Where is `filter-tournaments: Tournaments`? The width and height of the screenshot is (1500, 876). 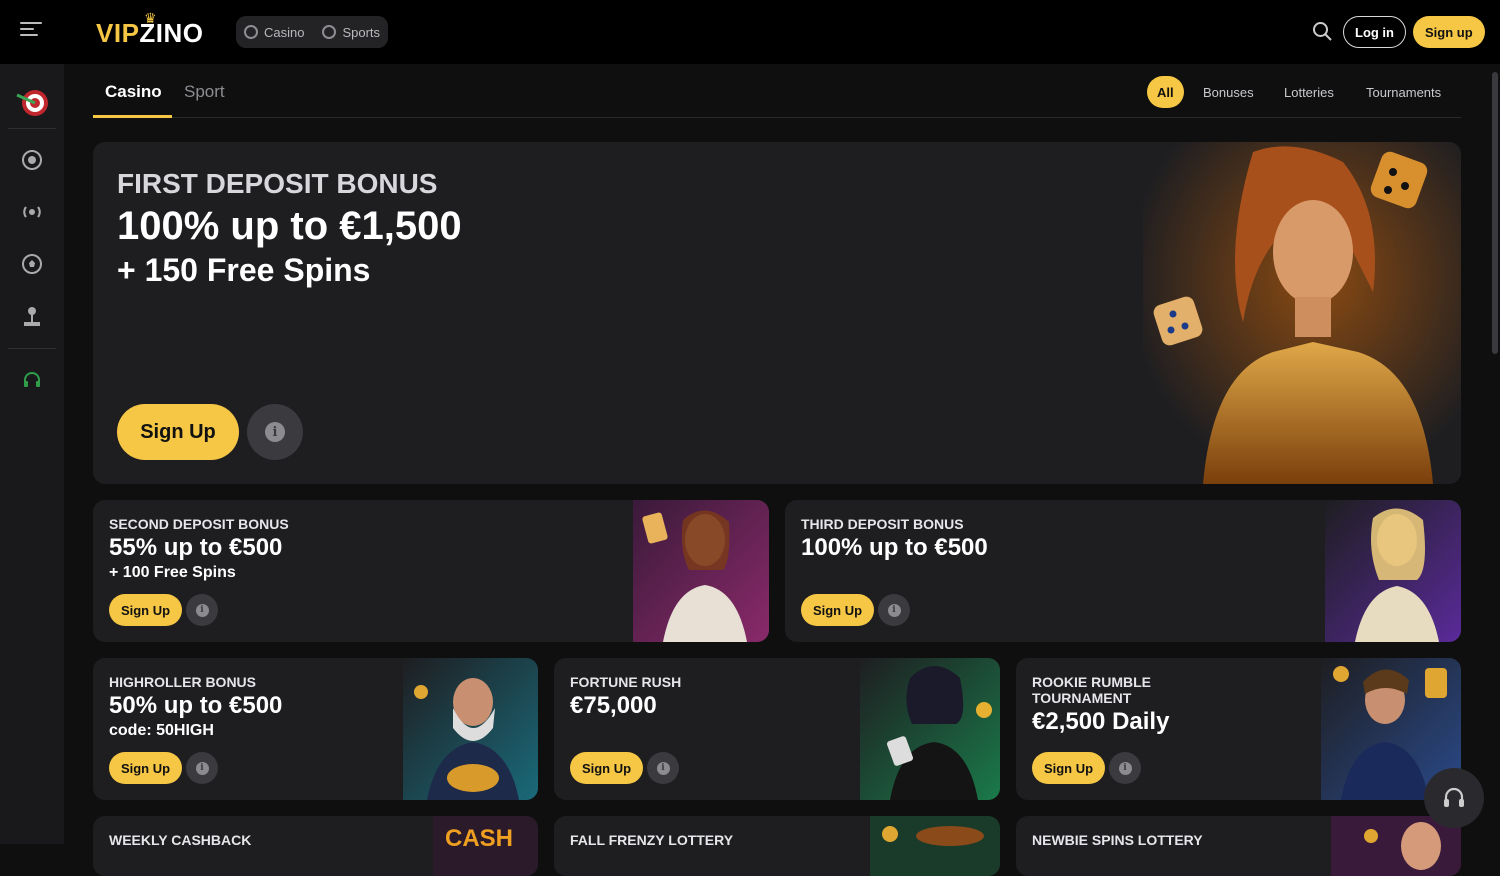
filter-tournaments: Tournaments is located at coordinates (1403, 92).